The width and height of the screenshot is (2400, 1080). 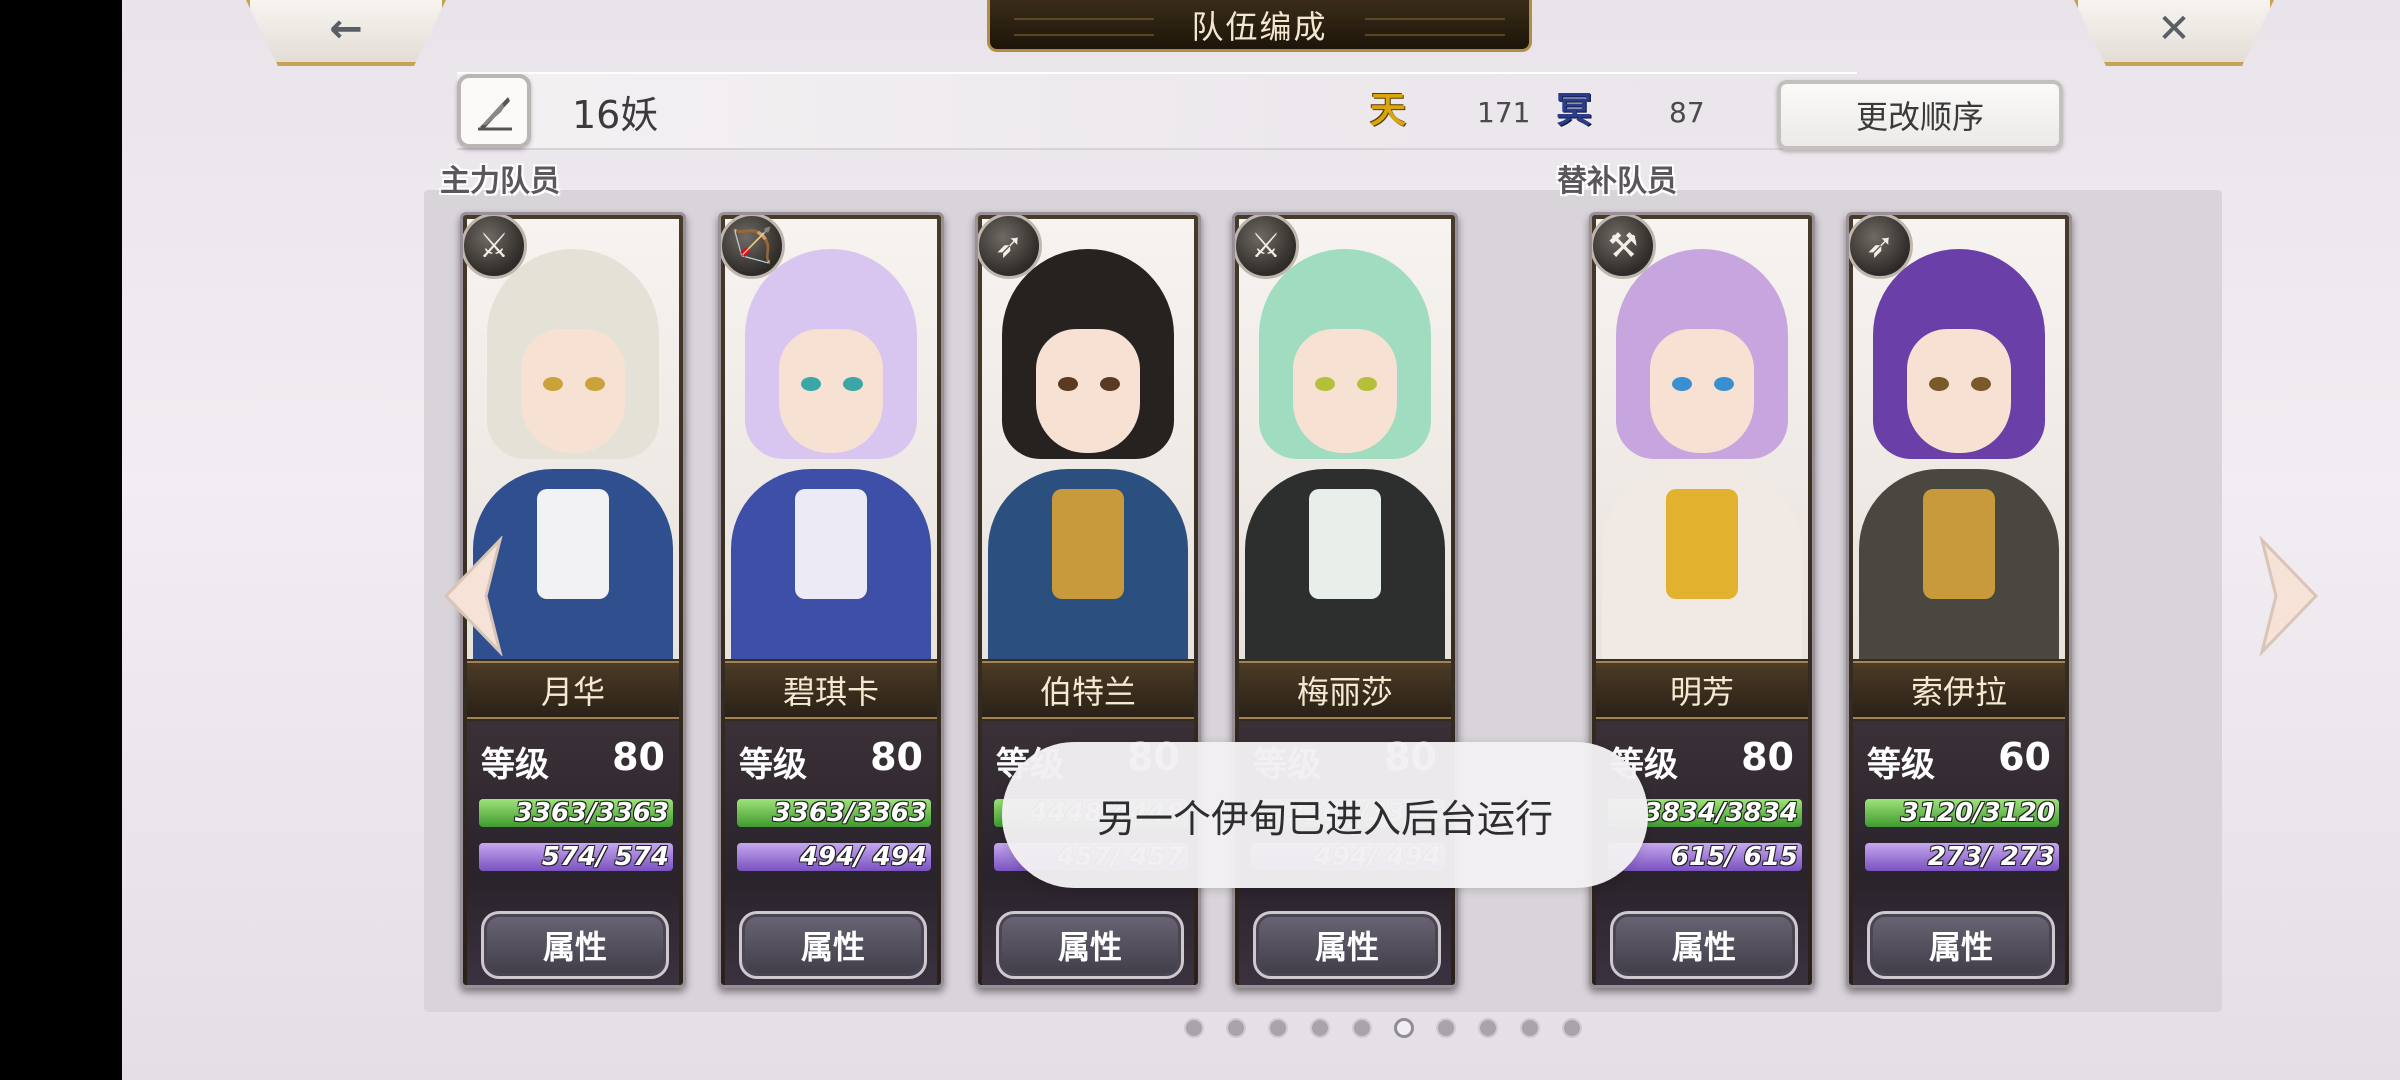 I want to click on mp-bar: 574/ 574, so click(x=576, y=857).